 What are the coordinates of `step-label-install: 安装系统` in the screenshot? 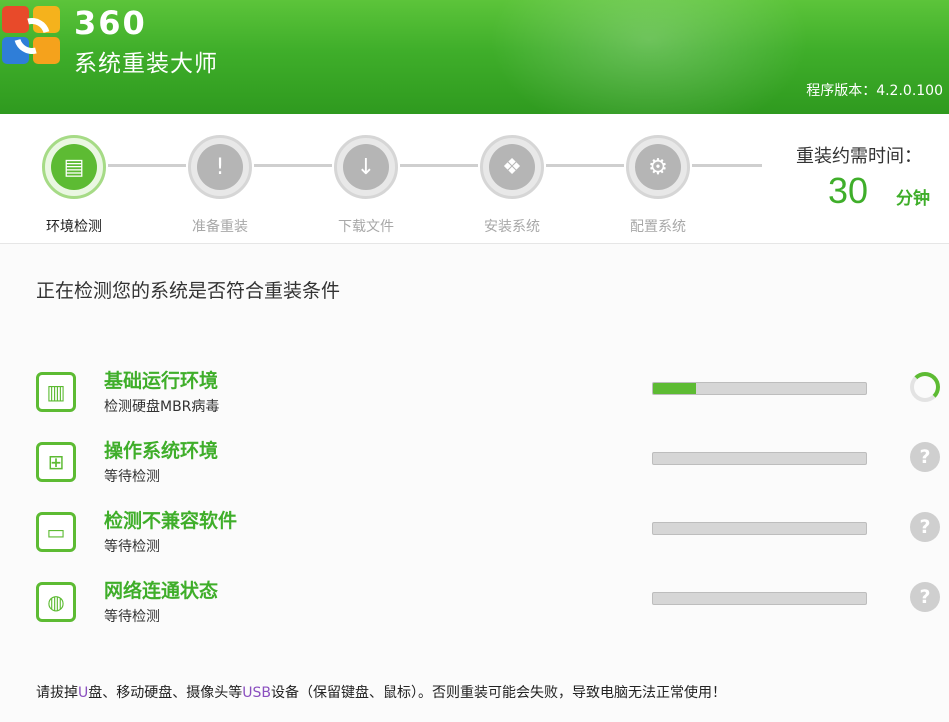 It's located at (512, 227).